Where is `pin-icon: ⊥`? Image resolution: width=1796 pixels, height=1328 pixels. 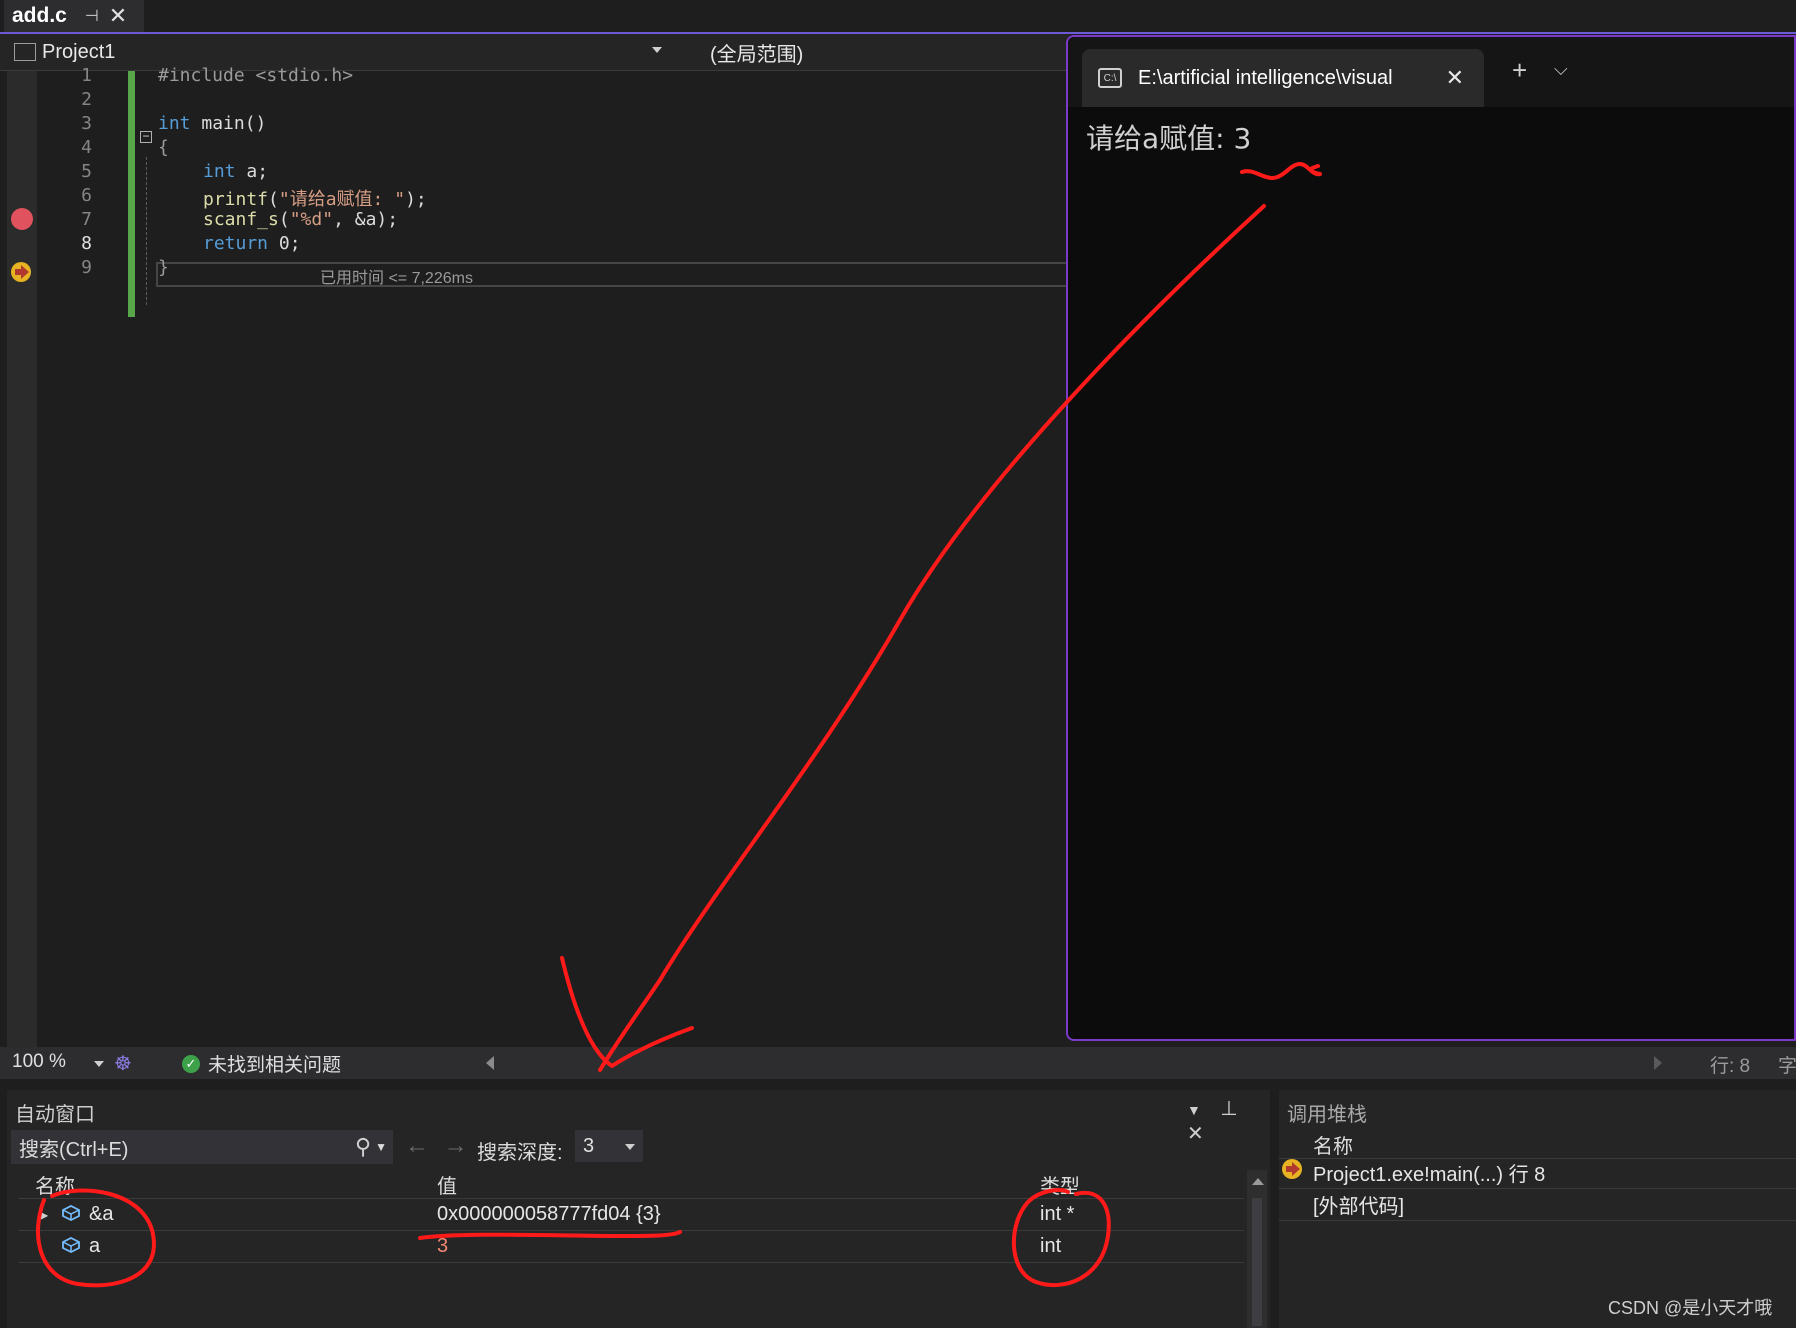 pin-icon: ⊥ is located at coordinates (1228, 1109).